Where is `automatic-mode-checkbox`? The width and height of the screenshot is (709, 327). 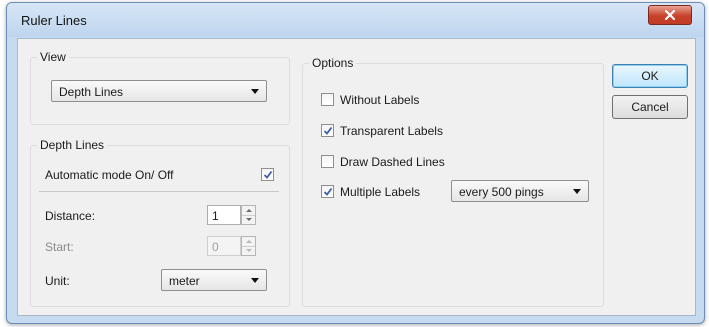
automatic-mode-checkbox is located at coordinates (268, 175).